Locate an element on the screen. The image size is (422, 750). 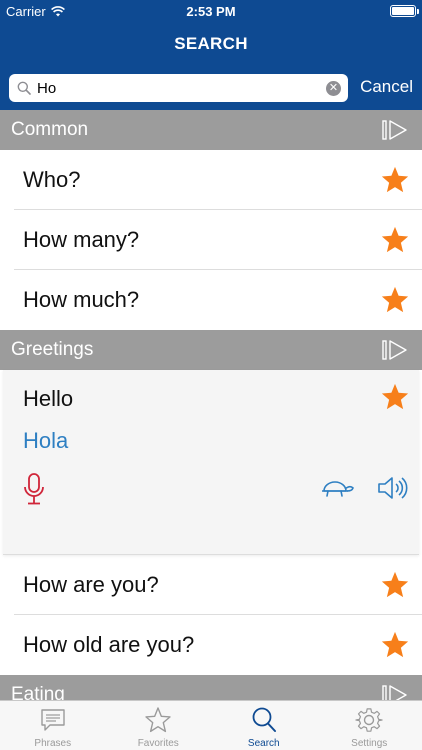
status-bar: Carrier 2:53 PM is located at coordinates (211, 11).